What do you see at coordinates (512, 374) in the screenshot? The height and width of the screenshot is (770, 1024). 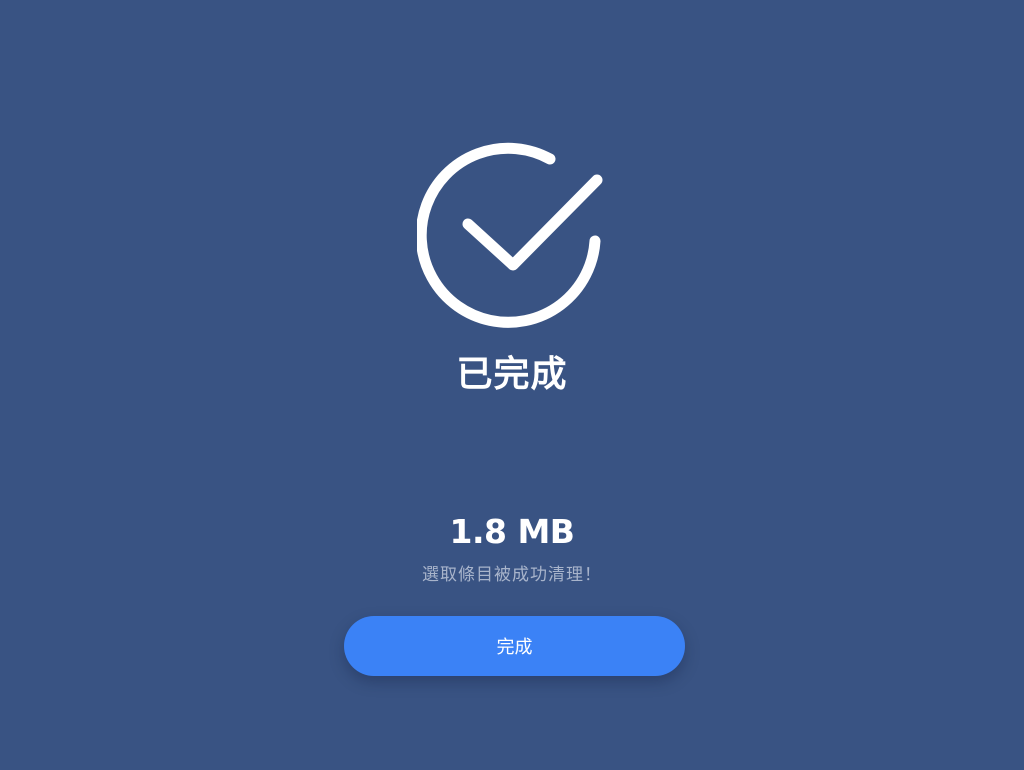 I see `completion-title: 已完成` at bounding box center [512, 374].